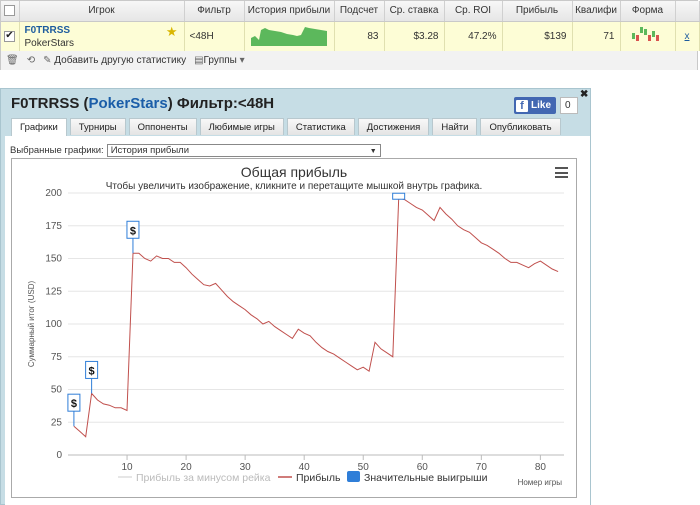 The width and height of the screenshot is (700, 505). What do you see at coordinates (541, 467) in the screenshot?
I see `x-tick-label: 80` at bounding box center [541, 467].